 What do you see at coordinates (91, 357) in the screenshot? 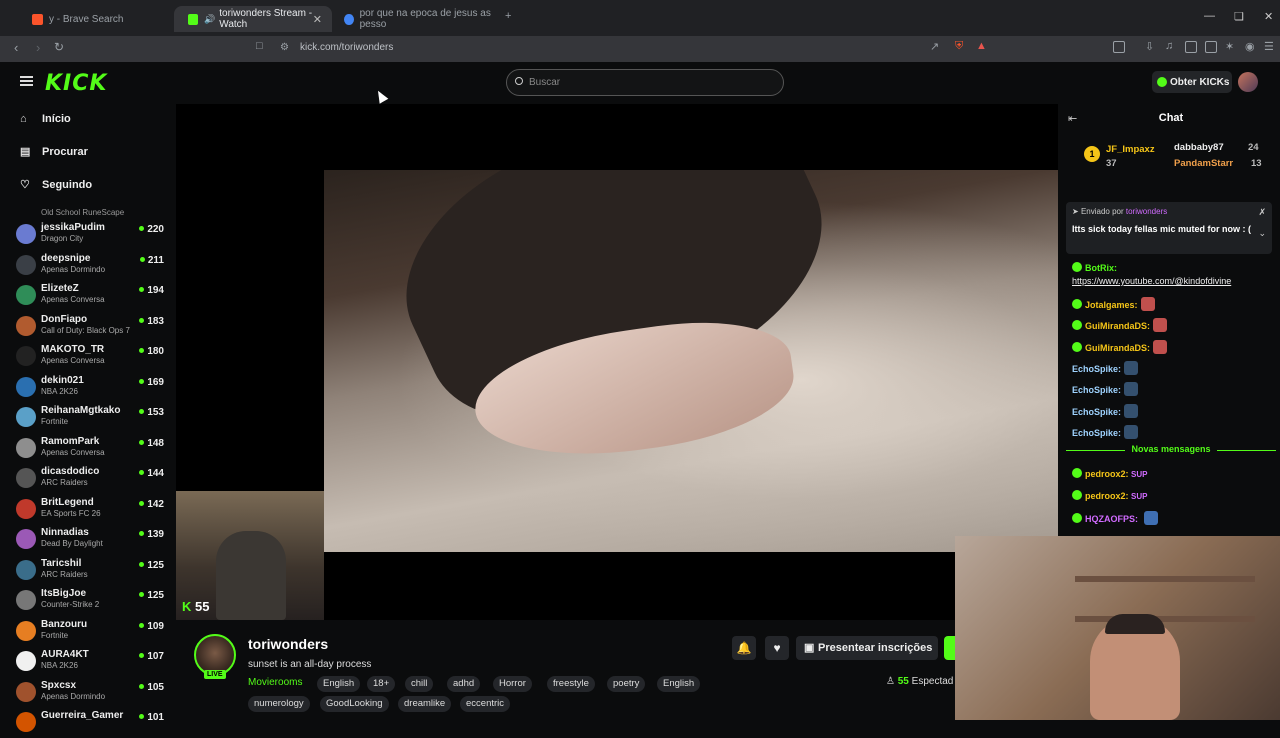
I see `sidebar-channel: MAKOTO_TR Apenas Conversa 180` at bounding box center [91, 357].